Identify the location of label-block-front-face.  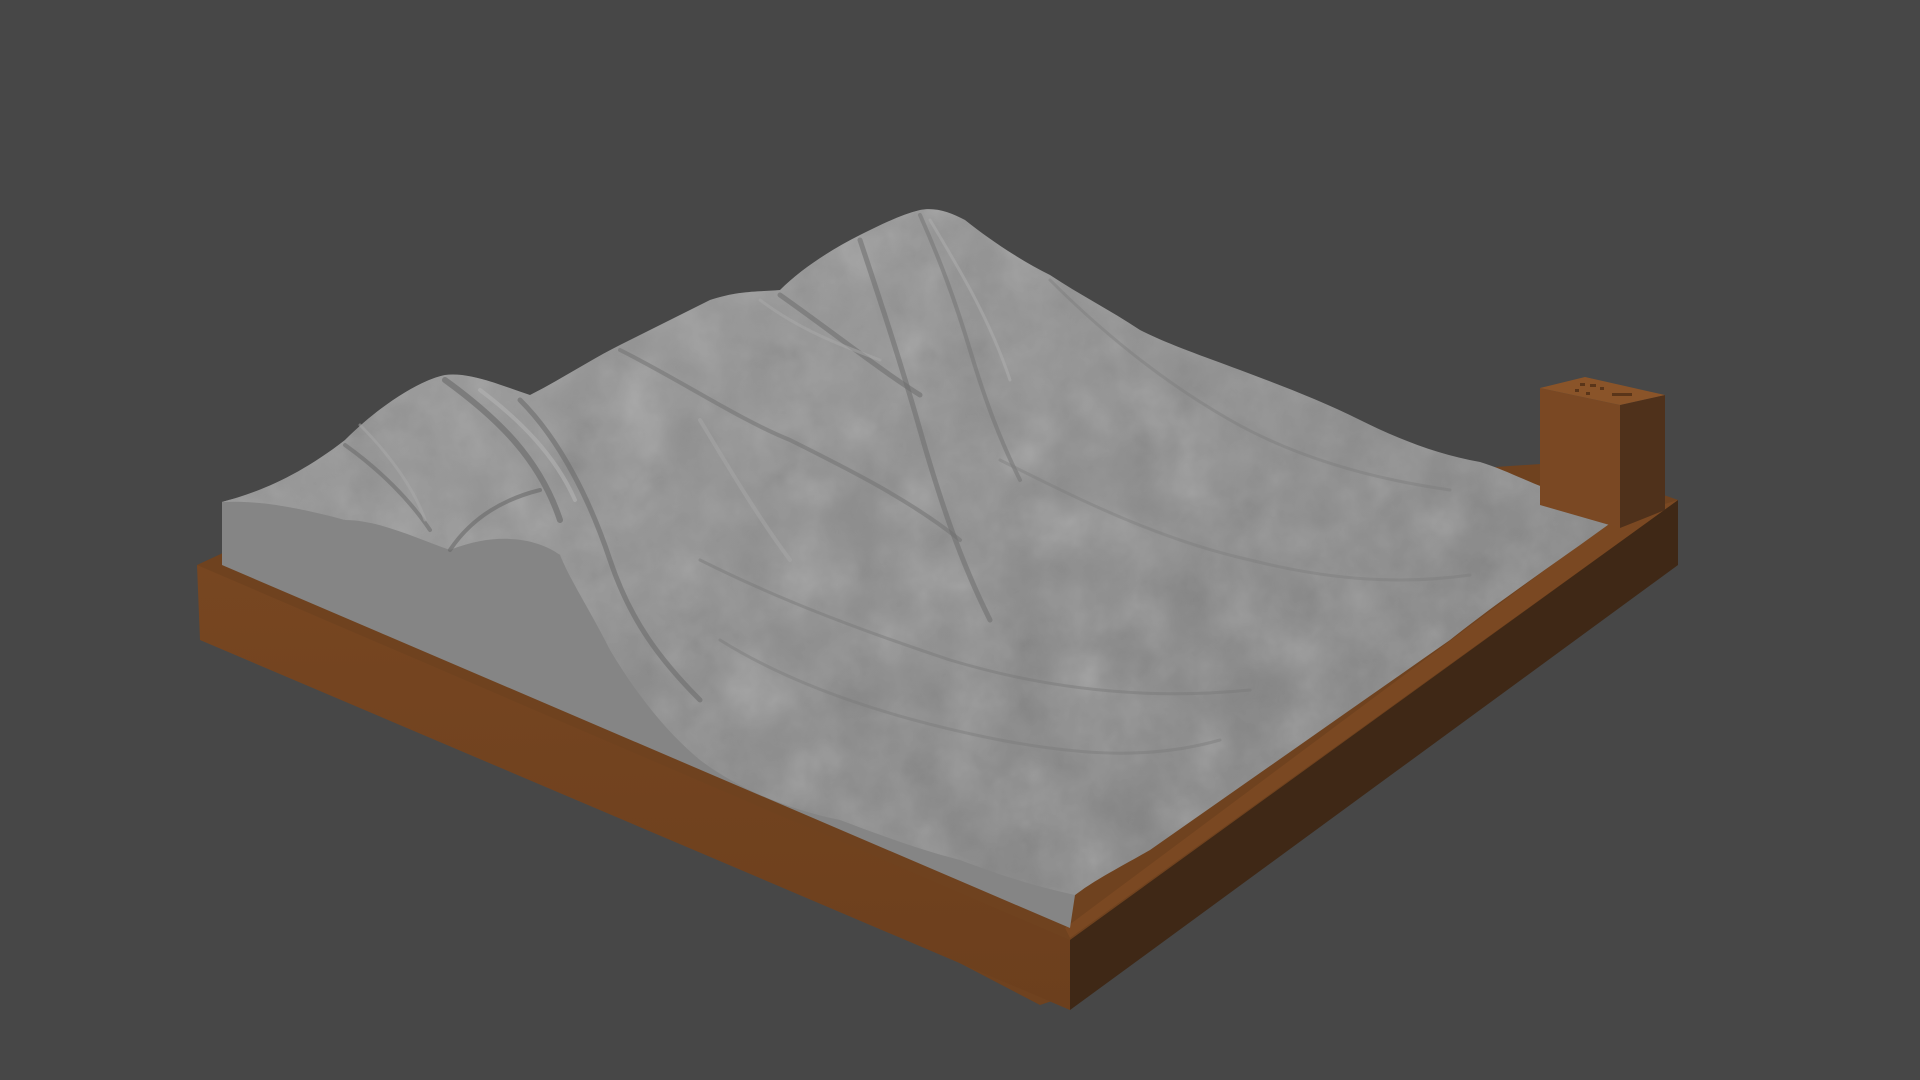
(1580, 458).